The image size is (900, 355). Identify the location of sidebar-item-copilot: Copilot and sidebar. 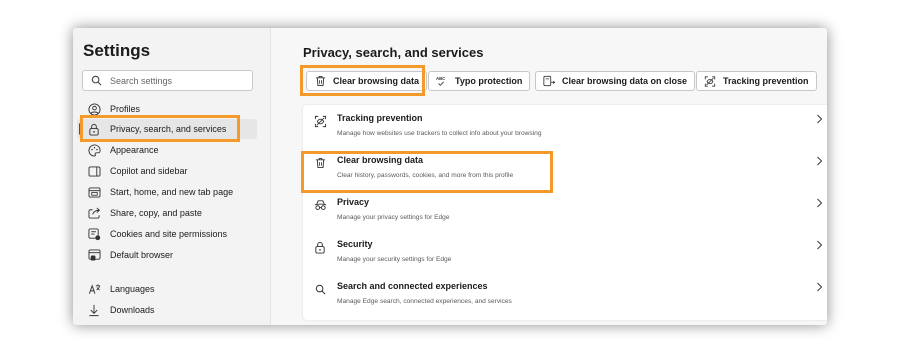
(167, 171).